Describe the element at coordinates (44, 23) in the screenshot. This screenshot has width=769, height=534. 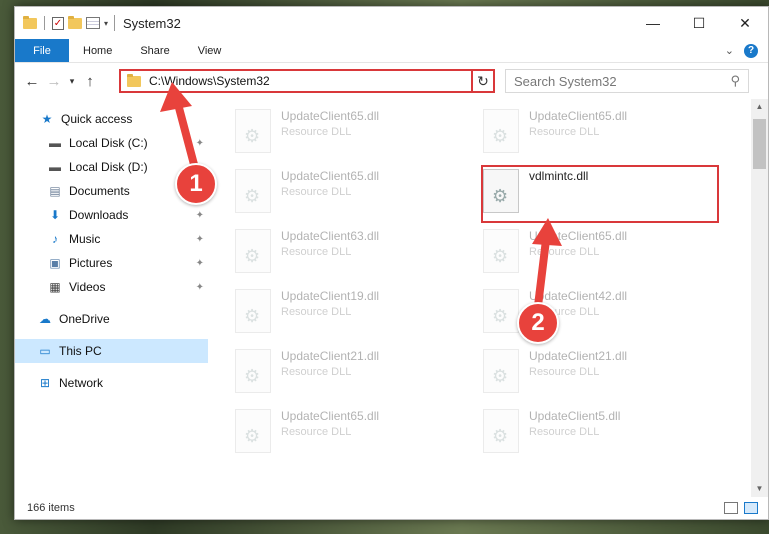
I see `toolbar-separator` at that location.